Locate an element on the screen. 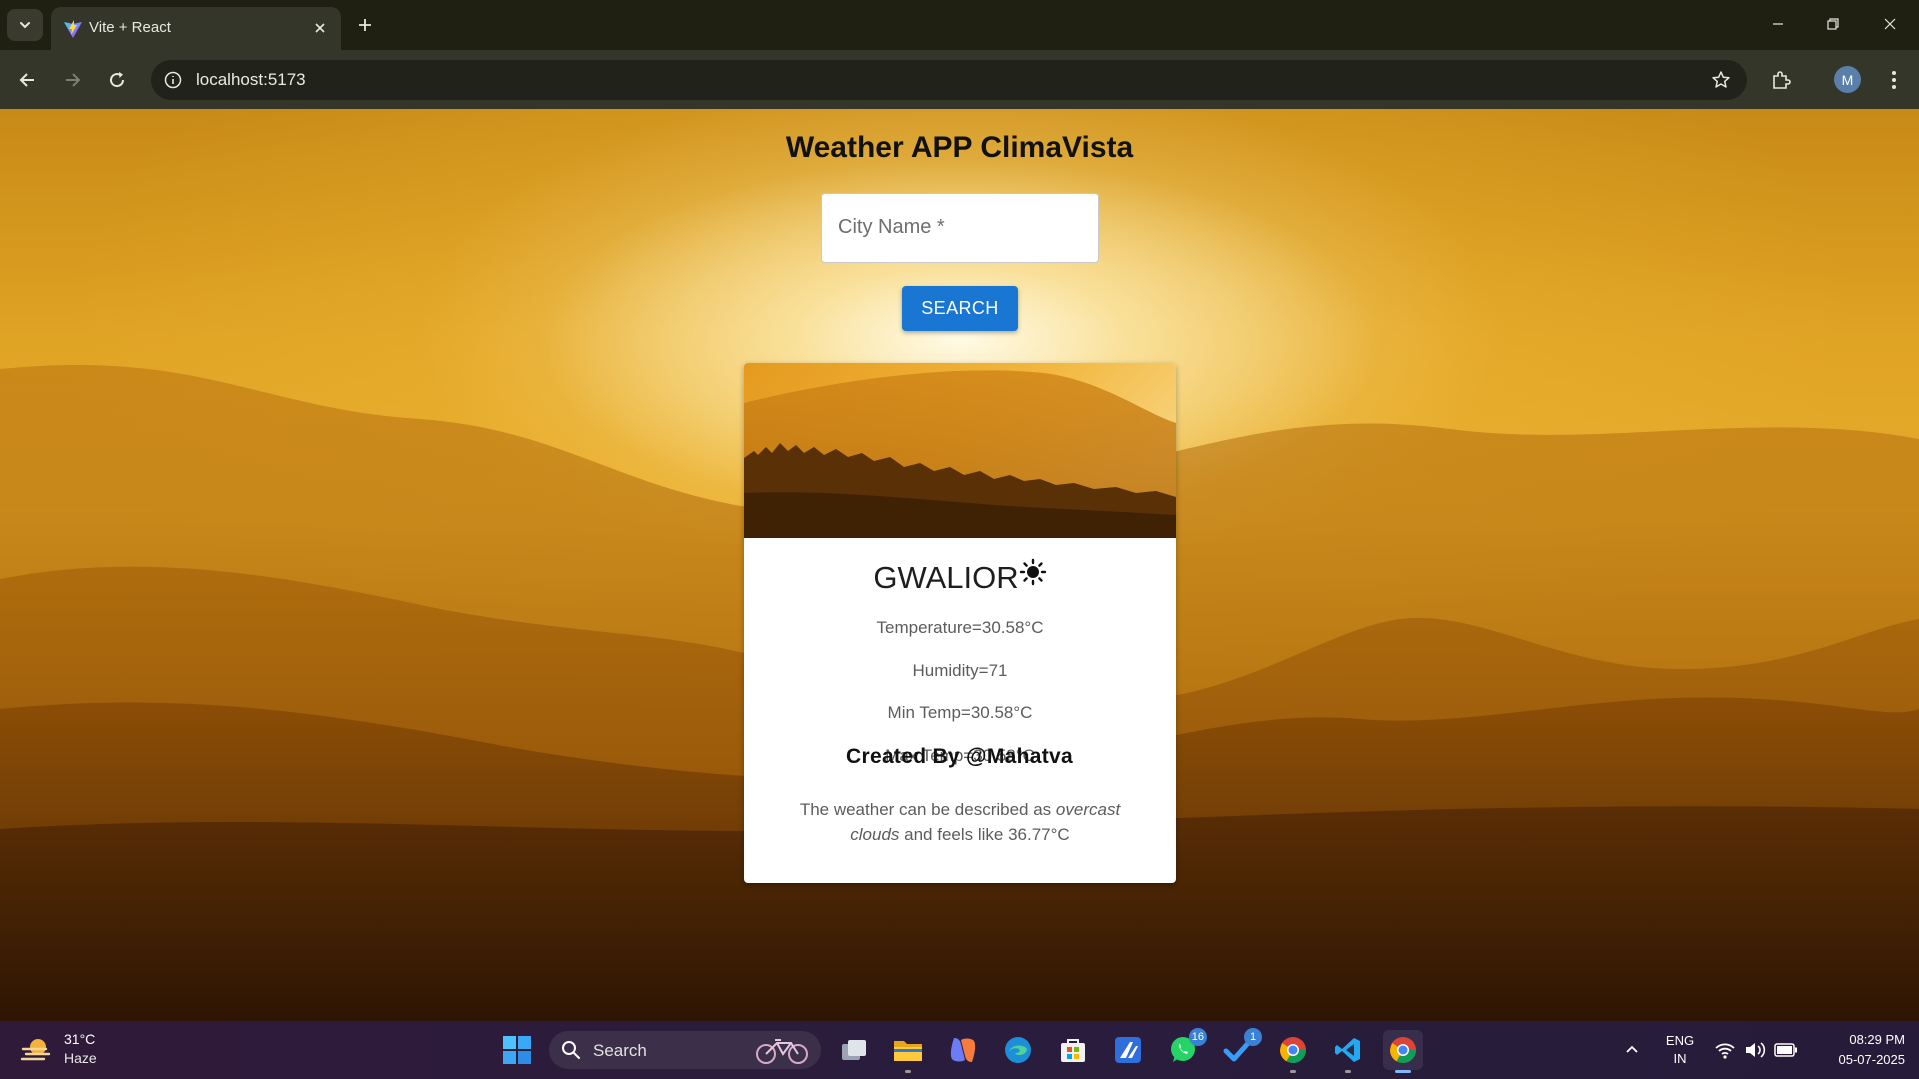 The height and width of the screenshot is (1079, 1919). more-vertical-icon is located at coordinates (1894, 80).